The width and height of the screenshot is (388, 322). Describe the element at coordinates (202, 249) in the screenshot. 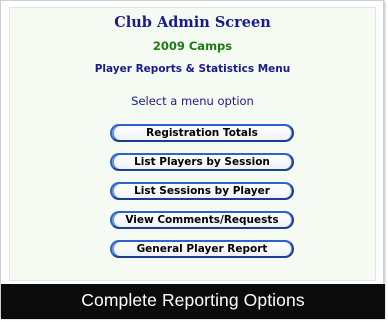

I see `general-player-report-button: General Player Report` at that location.